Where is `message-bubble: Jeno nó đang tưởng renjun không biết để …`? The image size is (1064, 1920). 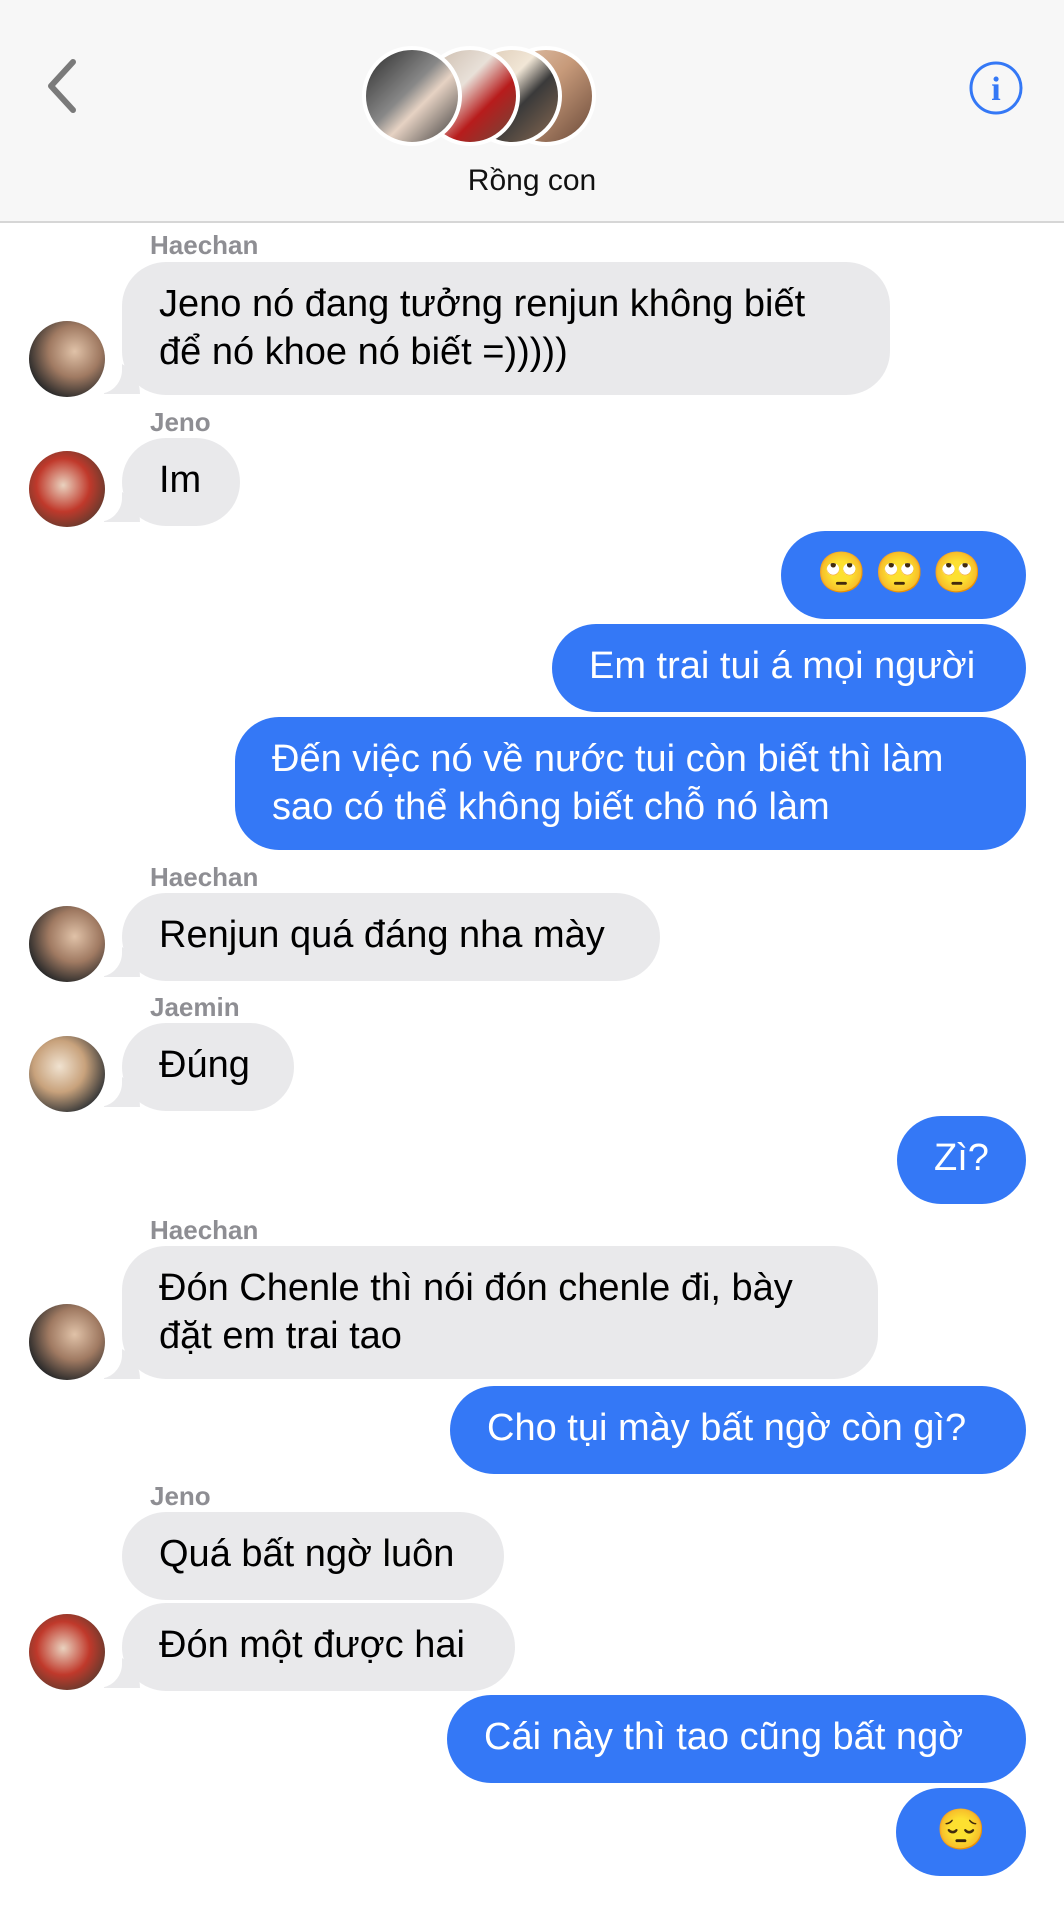 message-bubble: Jeno nó đang tưởng renjun không biết để … is located at coordinates (506, 328).